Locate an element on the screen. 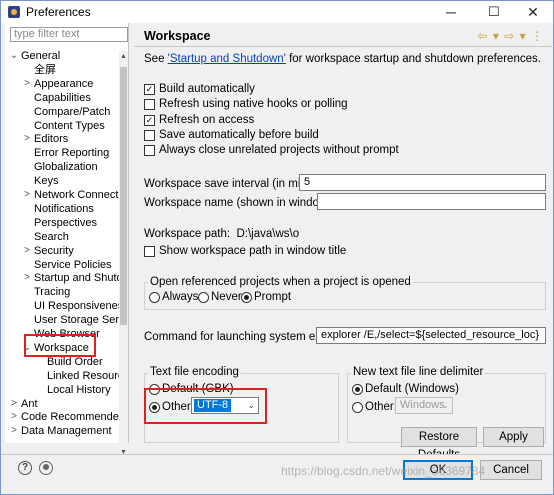 The width and height of the screenshot is (554, 495). cancel-button: Cancel is located at coordinates (511, 470).